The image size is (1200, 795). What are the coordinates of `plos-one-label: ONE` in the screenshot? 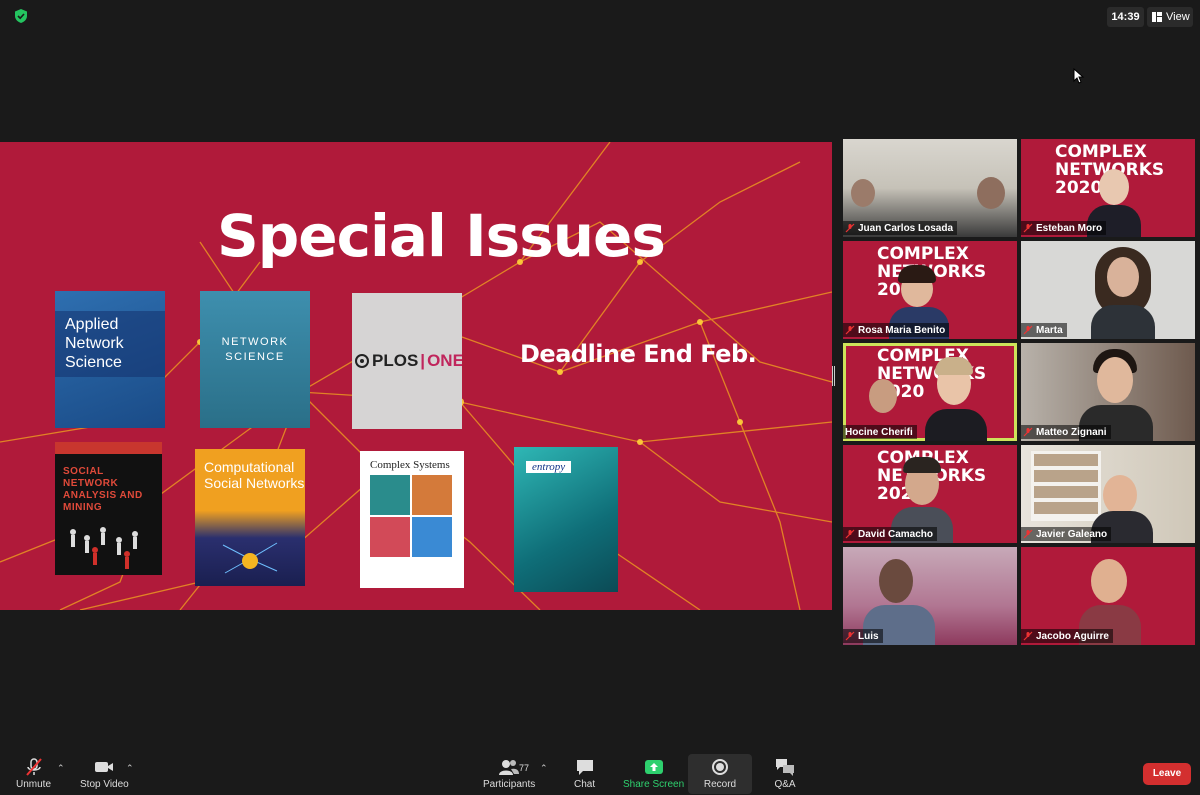 It's located at (444, 360).